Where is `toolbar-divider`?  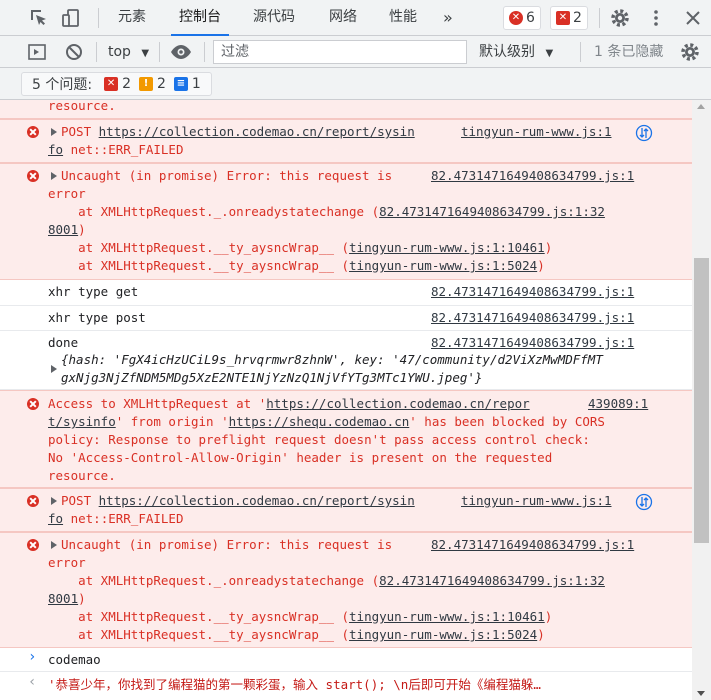
toolbar-divider is located at coordinates (204, 52).